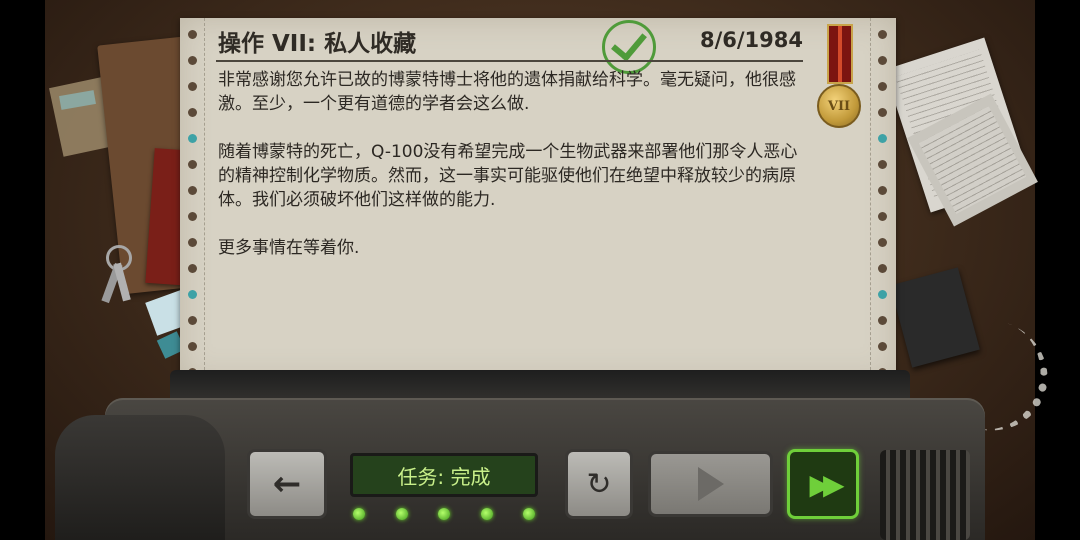 This screenshot has height=540, width=1080. What do you see at coordinates (289, 248) in the screenshot?
I see `briefing-paragraph: 更多事情在等着你.` at bounding box center [289, 248].